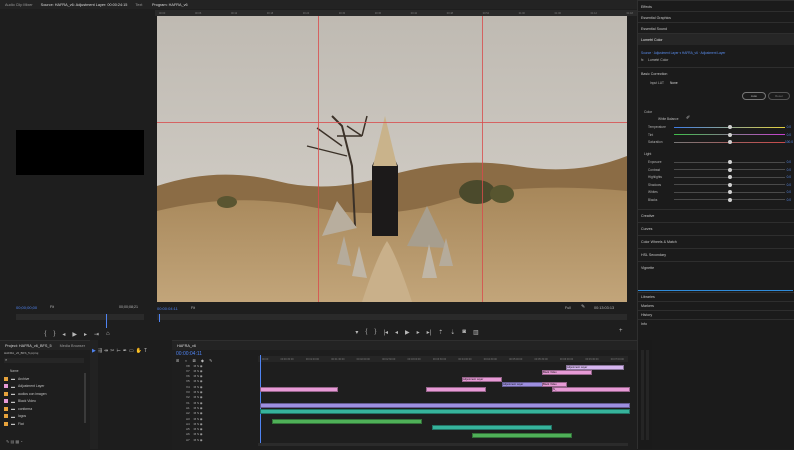  What do you see at coordinates (674, 83) in the screenshot?
I see `input-lut-select: None` at bounding box center [674, 83].